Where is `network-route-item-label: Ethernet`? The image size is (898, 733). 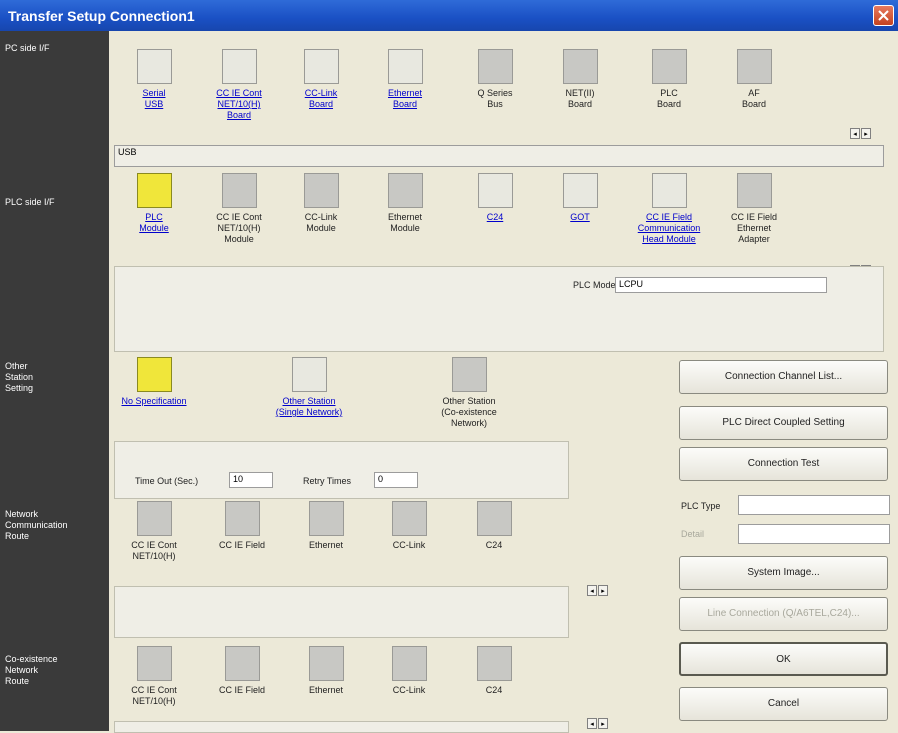 network-route-item-label: Ethernet is located at coordinates (326, 545).